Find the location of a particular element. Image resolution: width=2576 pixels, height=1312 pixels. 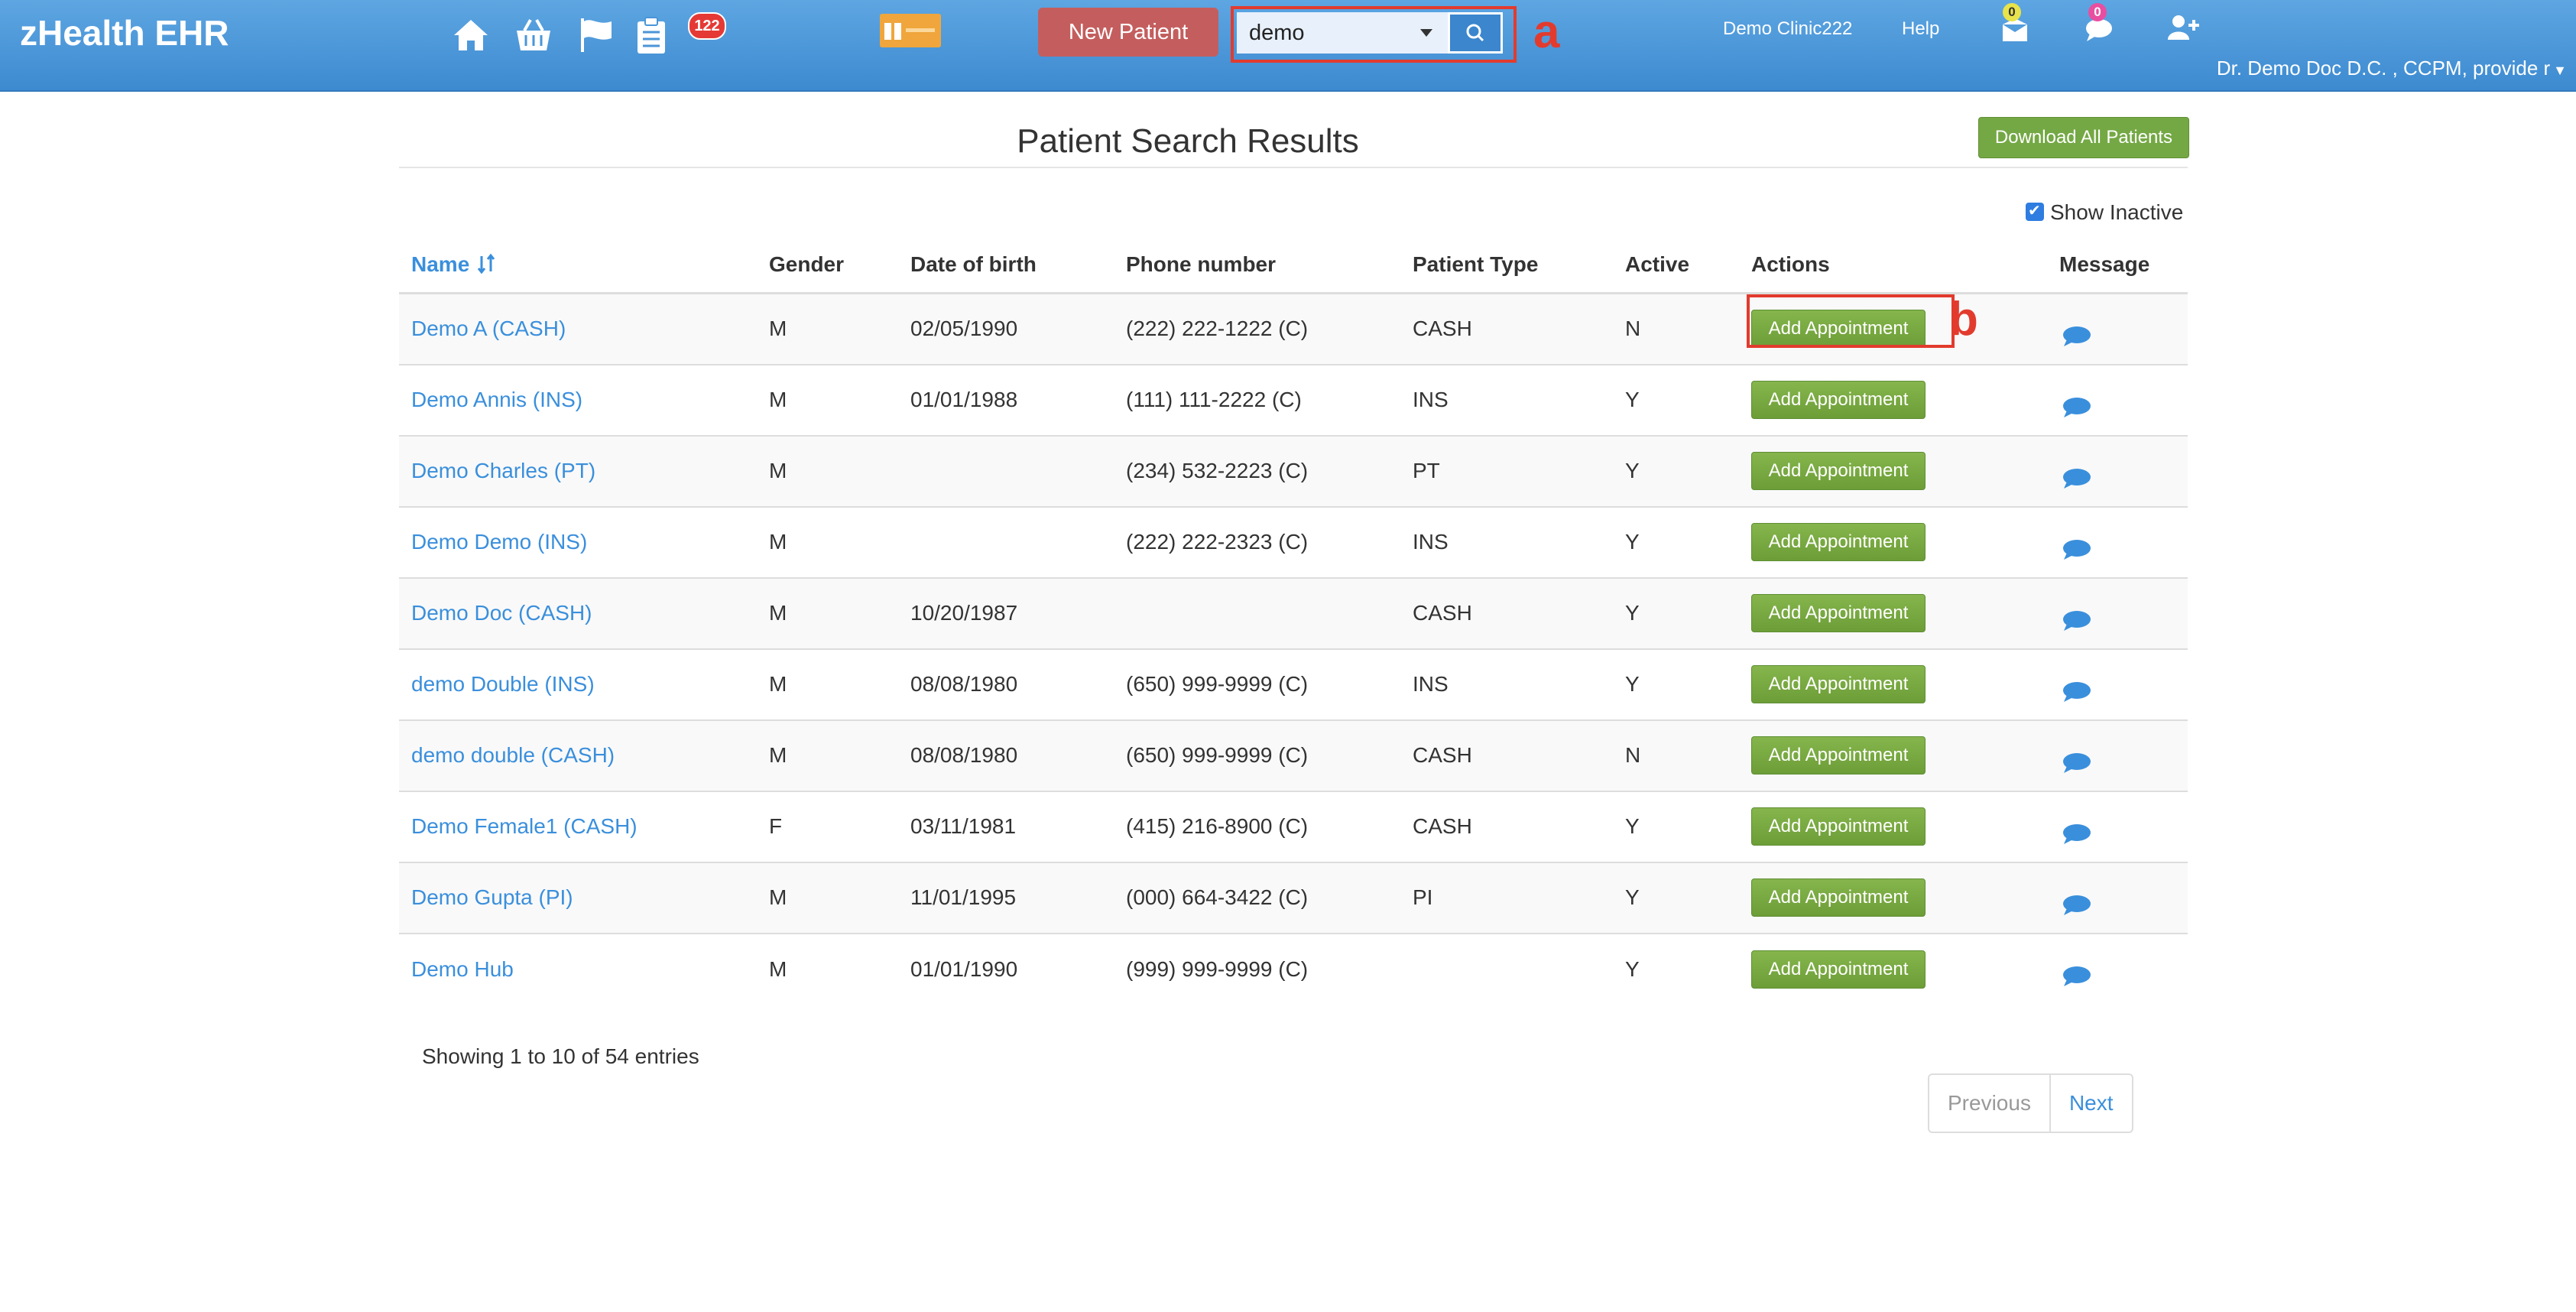

patient-name-link: Demo A (CASH) is located at coordinates (488, 328).